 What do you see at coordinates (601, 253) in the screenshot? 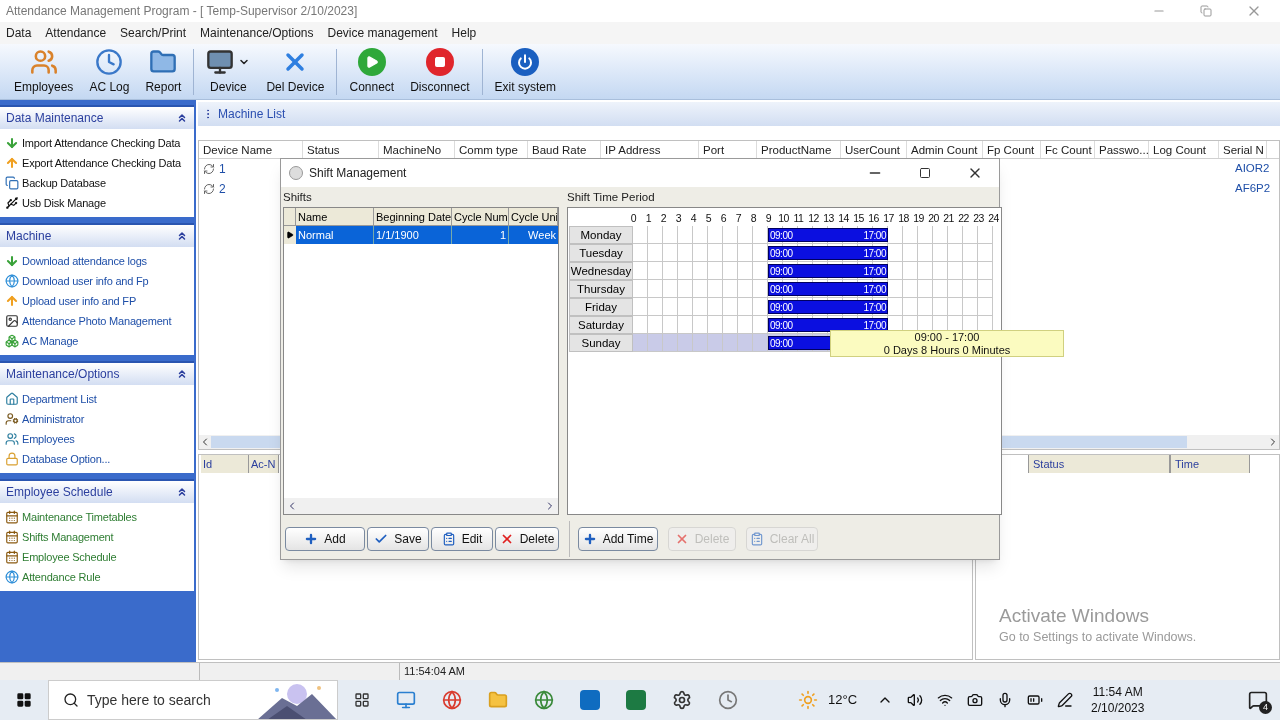
I see `day-label: Tuesday` at bounding box center [601, 253].